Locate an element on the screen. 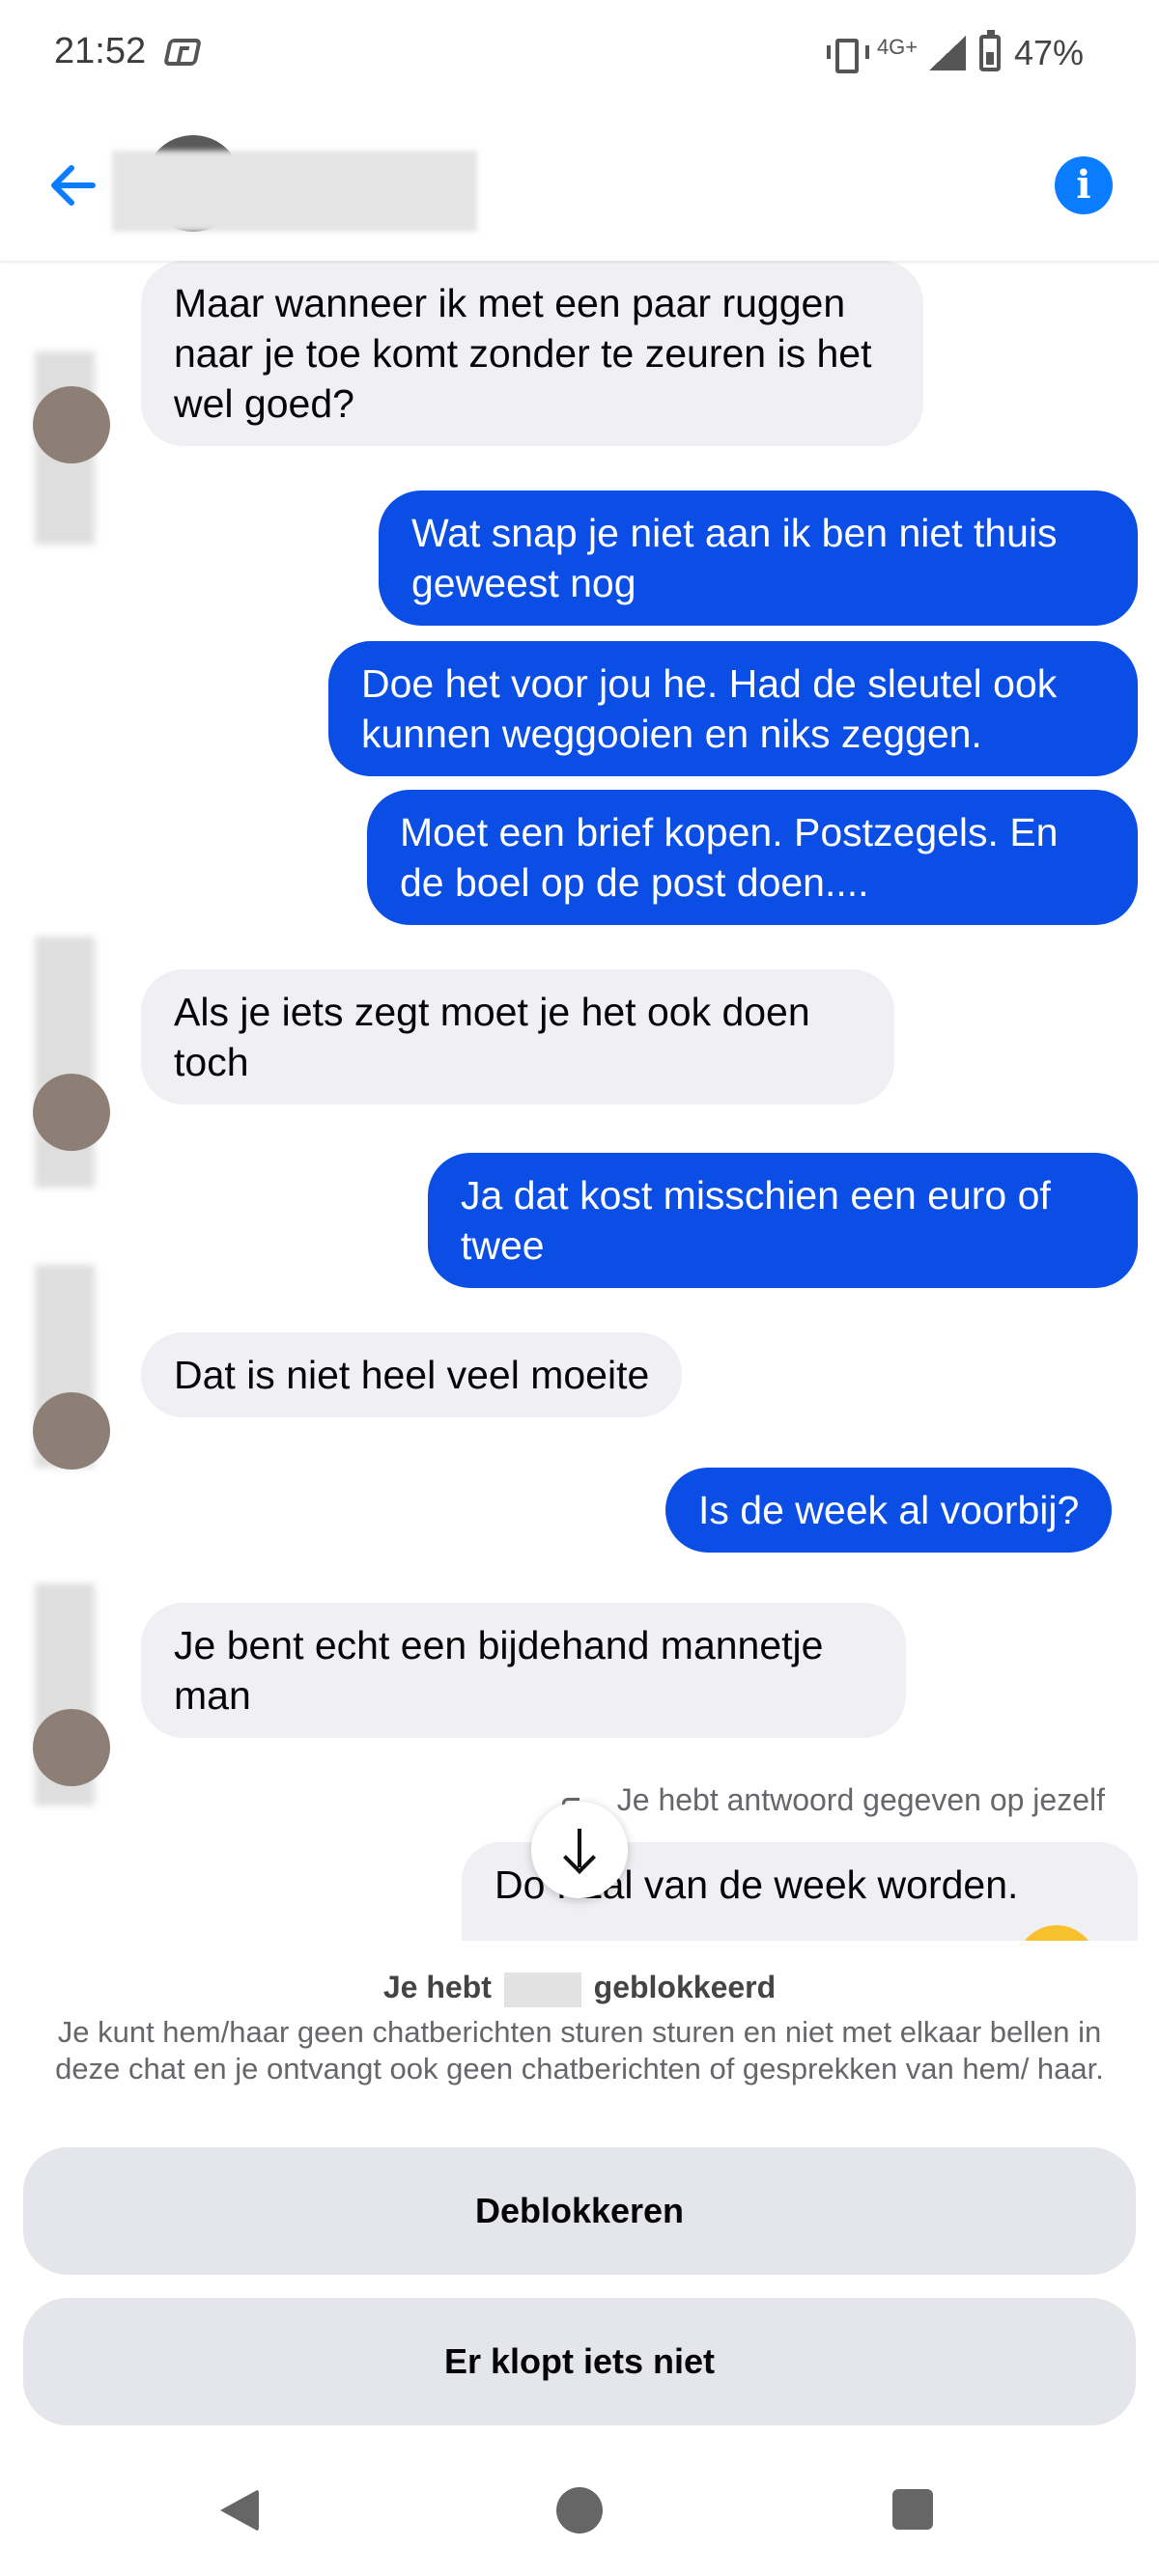 This screenshot has height=2576, width=1159. message-bubble-outgoing: Is de week al voorbij? is located at coordinates (889, 1511).